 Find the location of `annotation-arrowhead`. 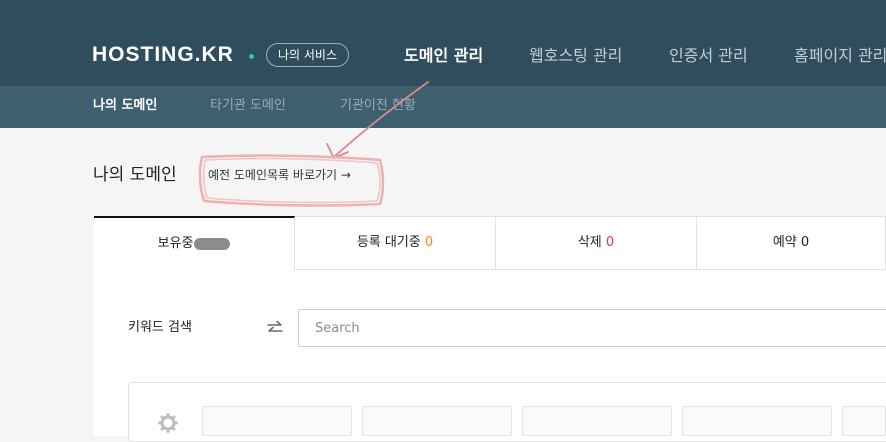

annotation-arrowhead is located at coordinates (337, 151).